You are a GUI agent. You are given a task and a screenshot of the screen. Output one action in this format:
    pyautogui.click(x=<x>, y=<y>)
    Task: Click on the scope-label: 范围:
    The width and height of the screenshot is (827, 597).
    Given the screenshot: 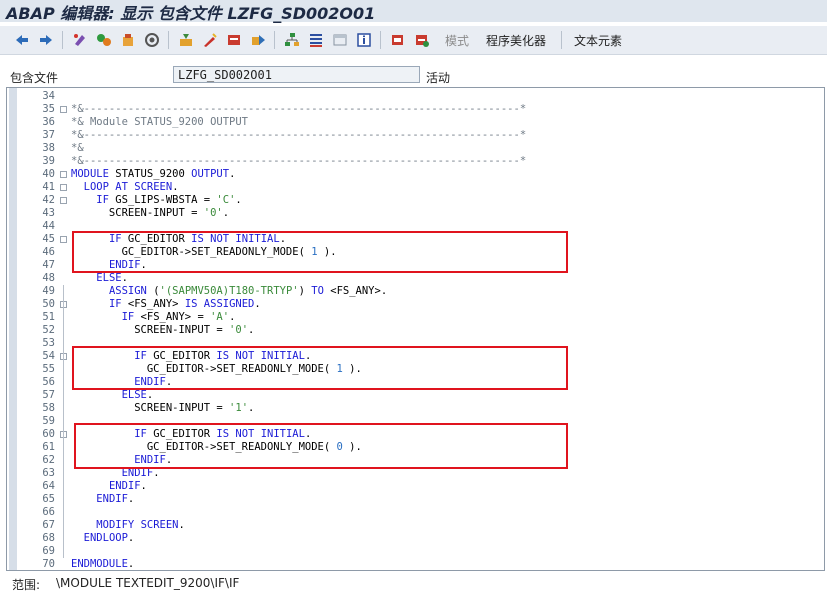 What is the action you would take?
    pyautogui.click(x=26, y=585)
    